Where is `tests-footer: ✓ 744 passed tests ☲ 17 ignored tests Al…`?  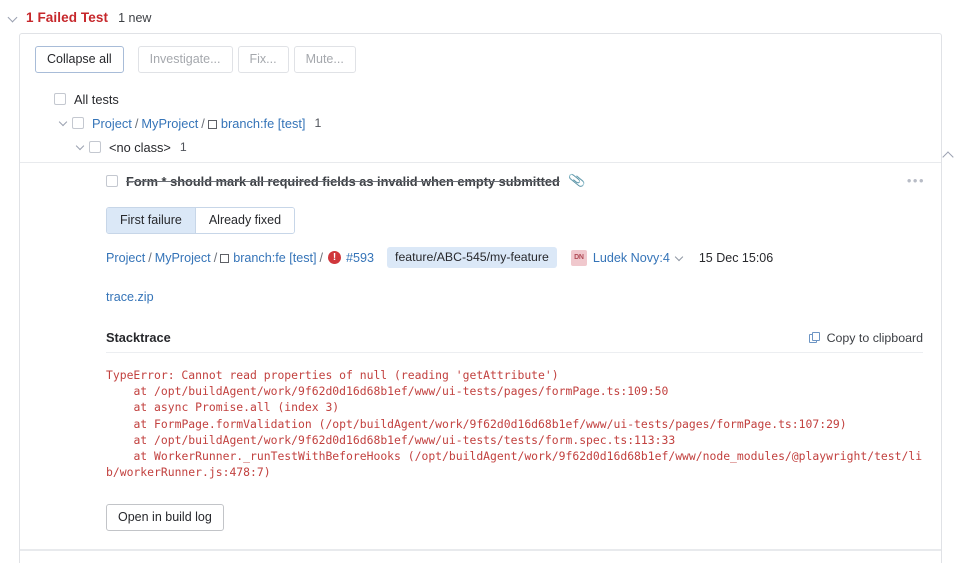
tests-footer: ✓ 744 passed tests ☲ 17 ignored tests Al… is located at coordinates (480, 556).